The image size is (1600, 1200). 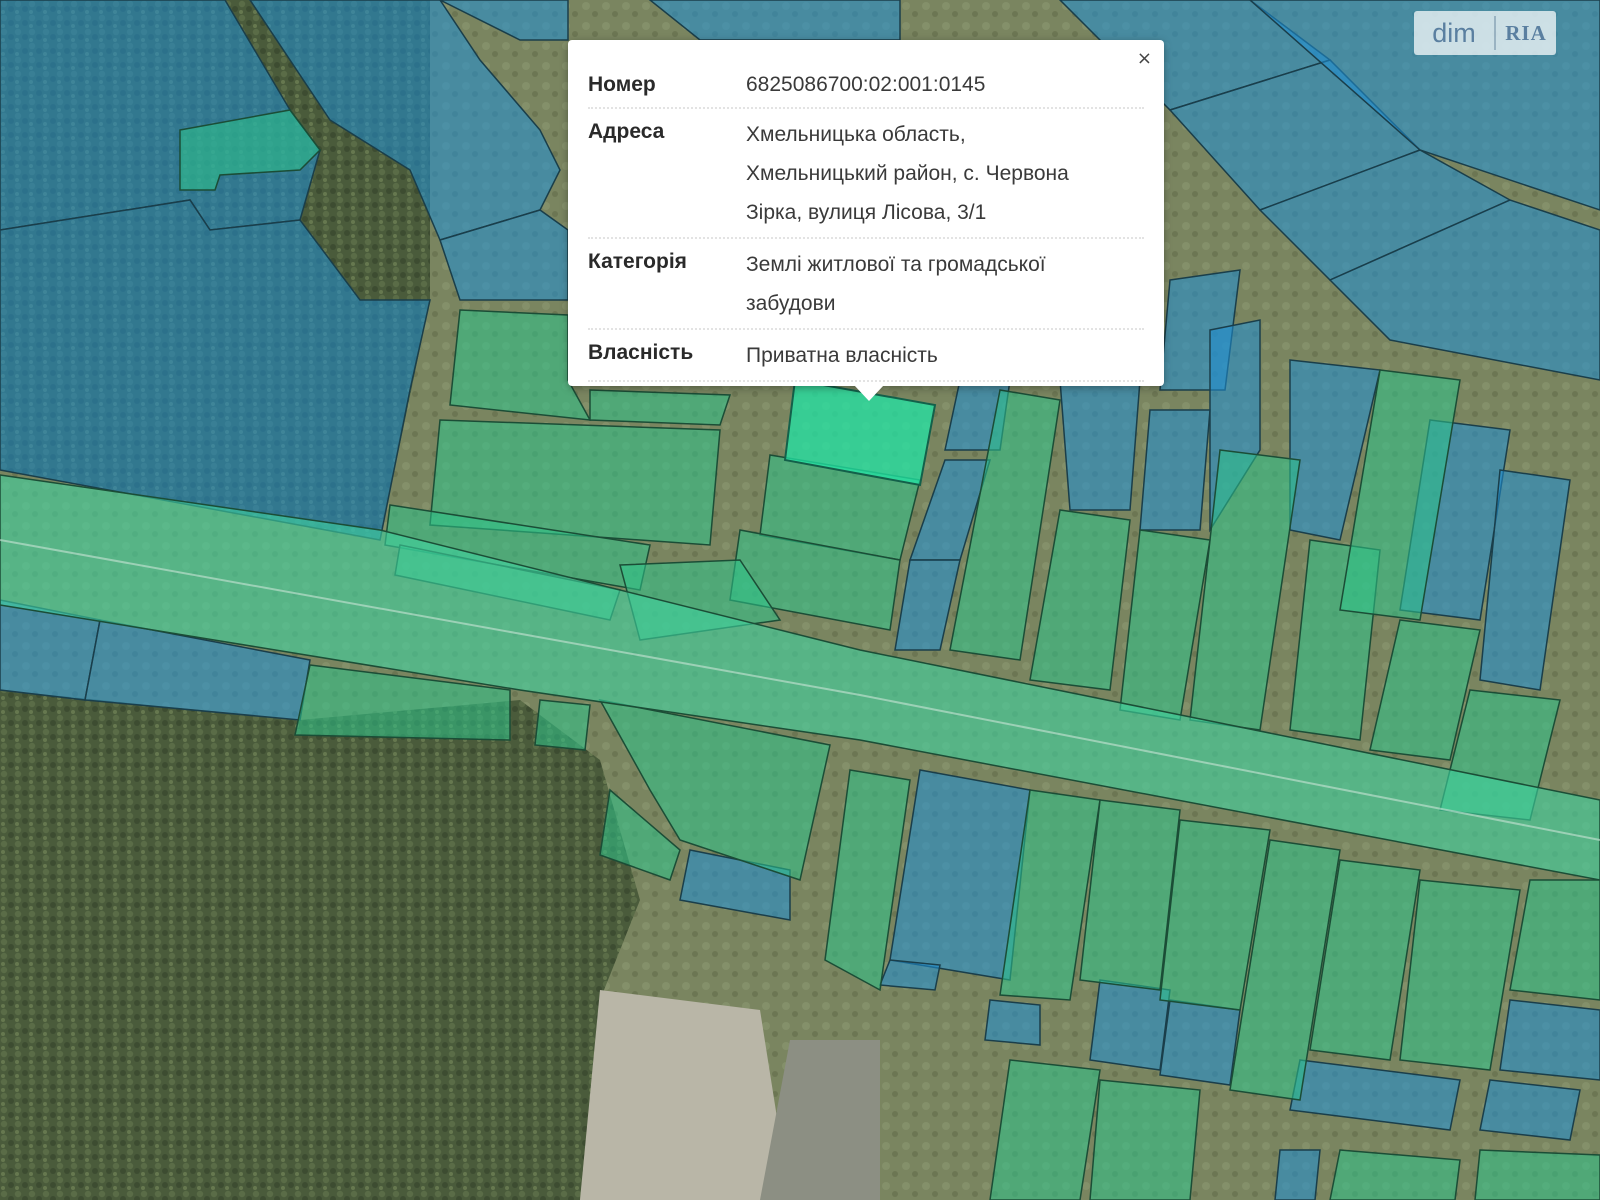 I want to click on logo-dim-text: dim, so click(x=1455, y=33).